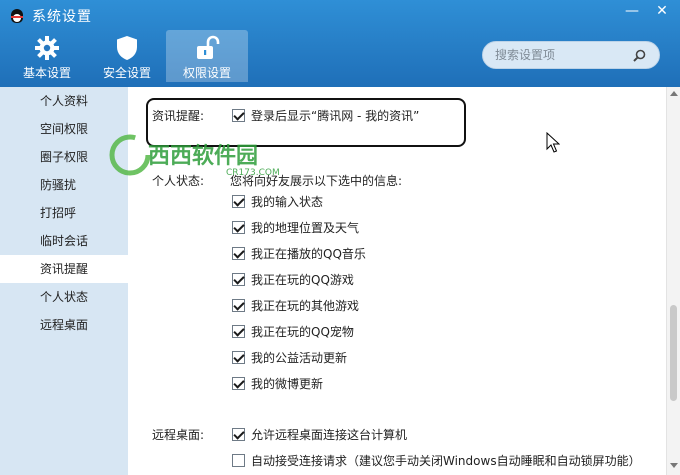 This screenshot has height=475, width=680. I want to click on sidebar-item-news-reminder: 资讯提醒, so click(64, 269).